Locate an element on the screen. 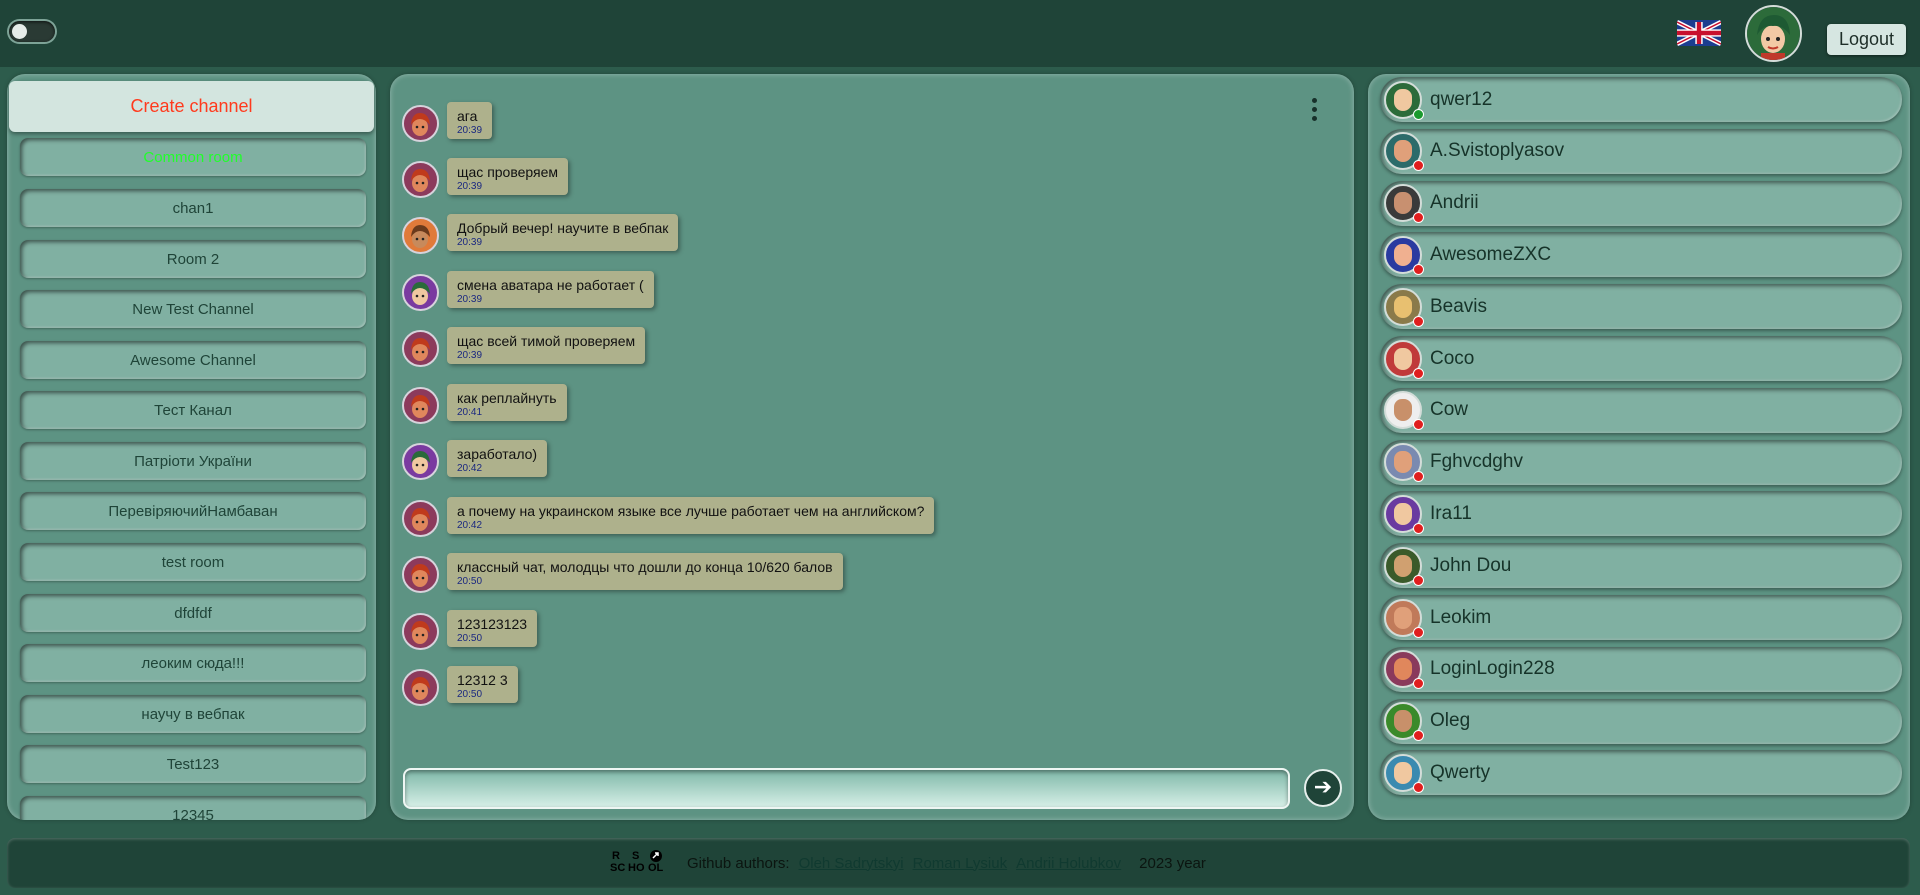  message-bubble: щас всей тимой проверяем 20:39 is located at coordinates (546, 345).